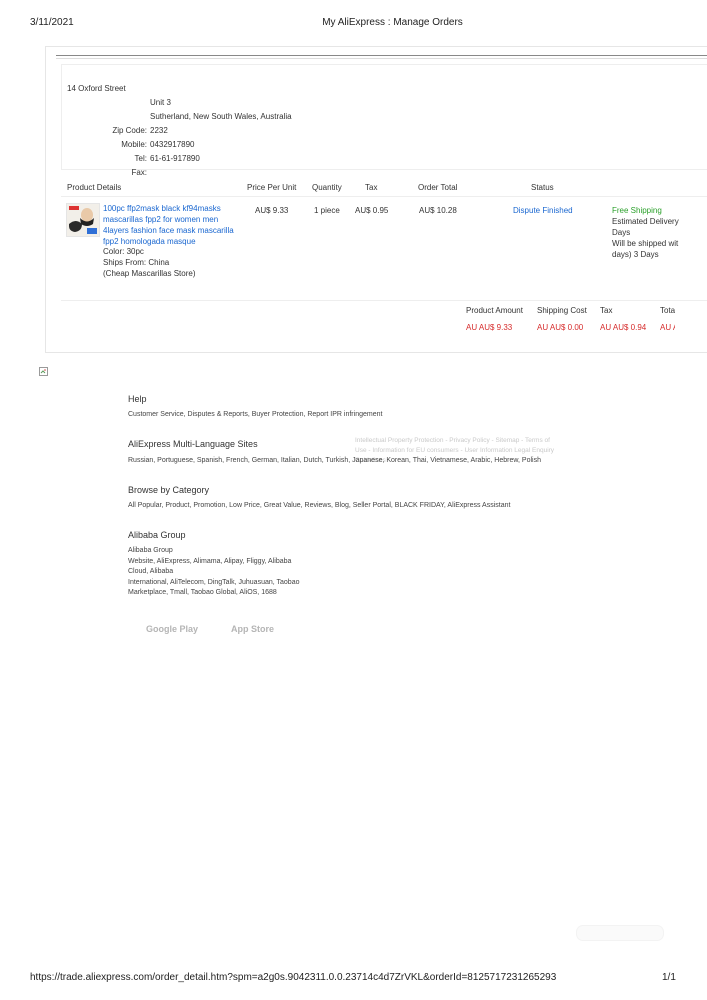 This screenshot has width=707, height=1000. Describe the element at coordinates (94, 187) in the screenshot. I see `col-product-details: Product Details` at that location.